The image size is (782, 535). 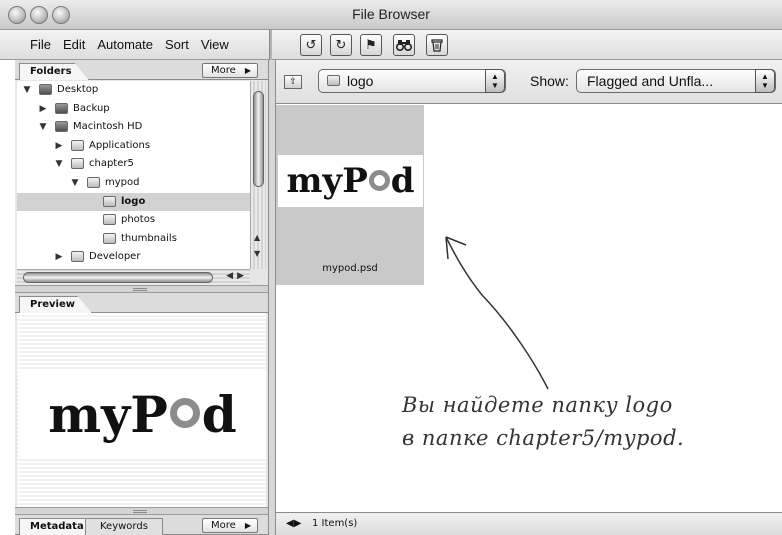 What do you see at coordinates (537, 405) in the screenshot?
I see `annotation-line-1: Вы найдете папку logo` at bounding box center [537, 405].